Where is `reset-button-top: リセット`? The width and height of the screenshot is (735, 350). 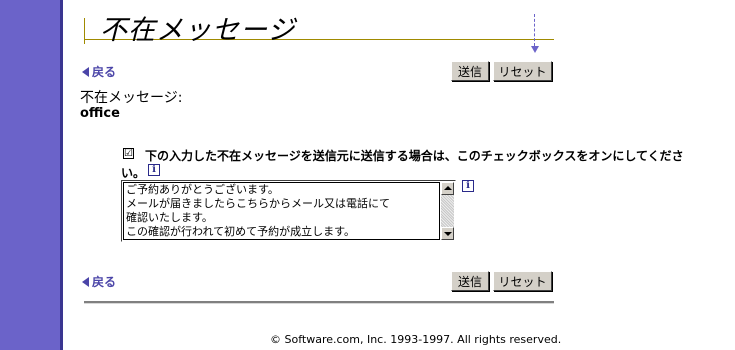 reset-button-top: リセット is located at coordinates (522, 71).